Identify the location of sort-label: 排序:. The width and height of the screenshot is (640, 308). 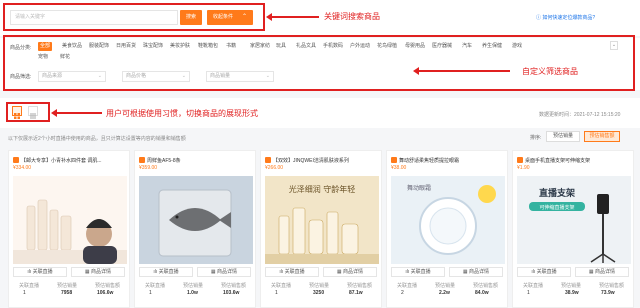
(536, 138).